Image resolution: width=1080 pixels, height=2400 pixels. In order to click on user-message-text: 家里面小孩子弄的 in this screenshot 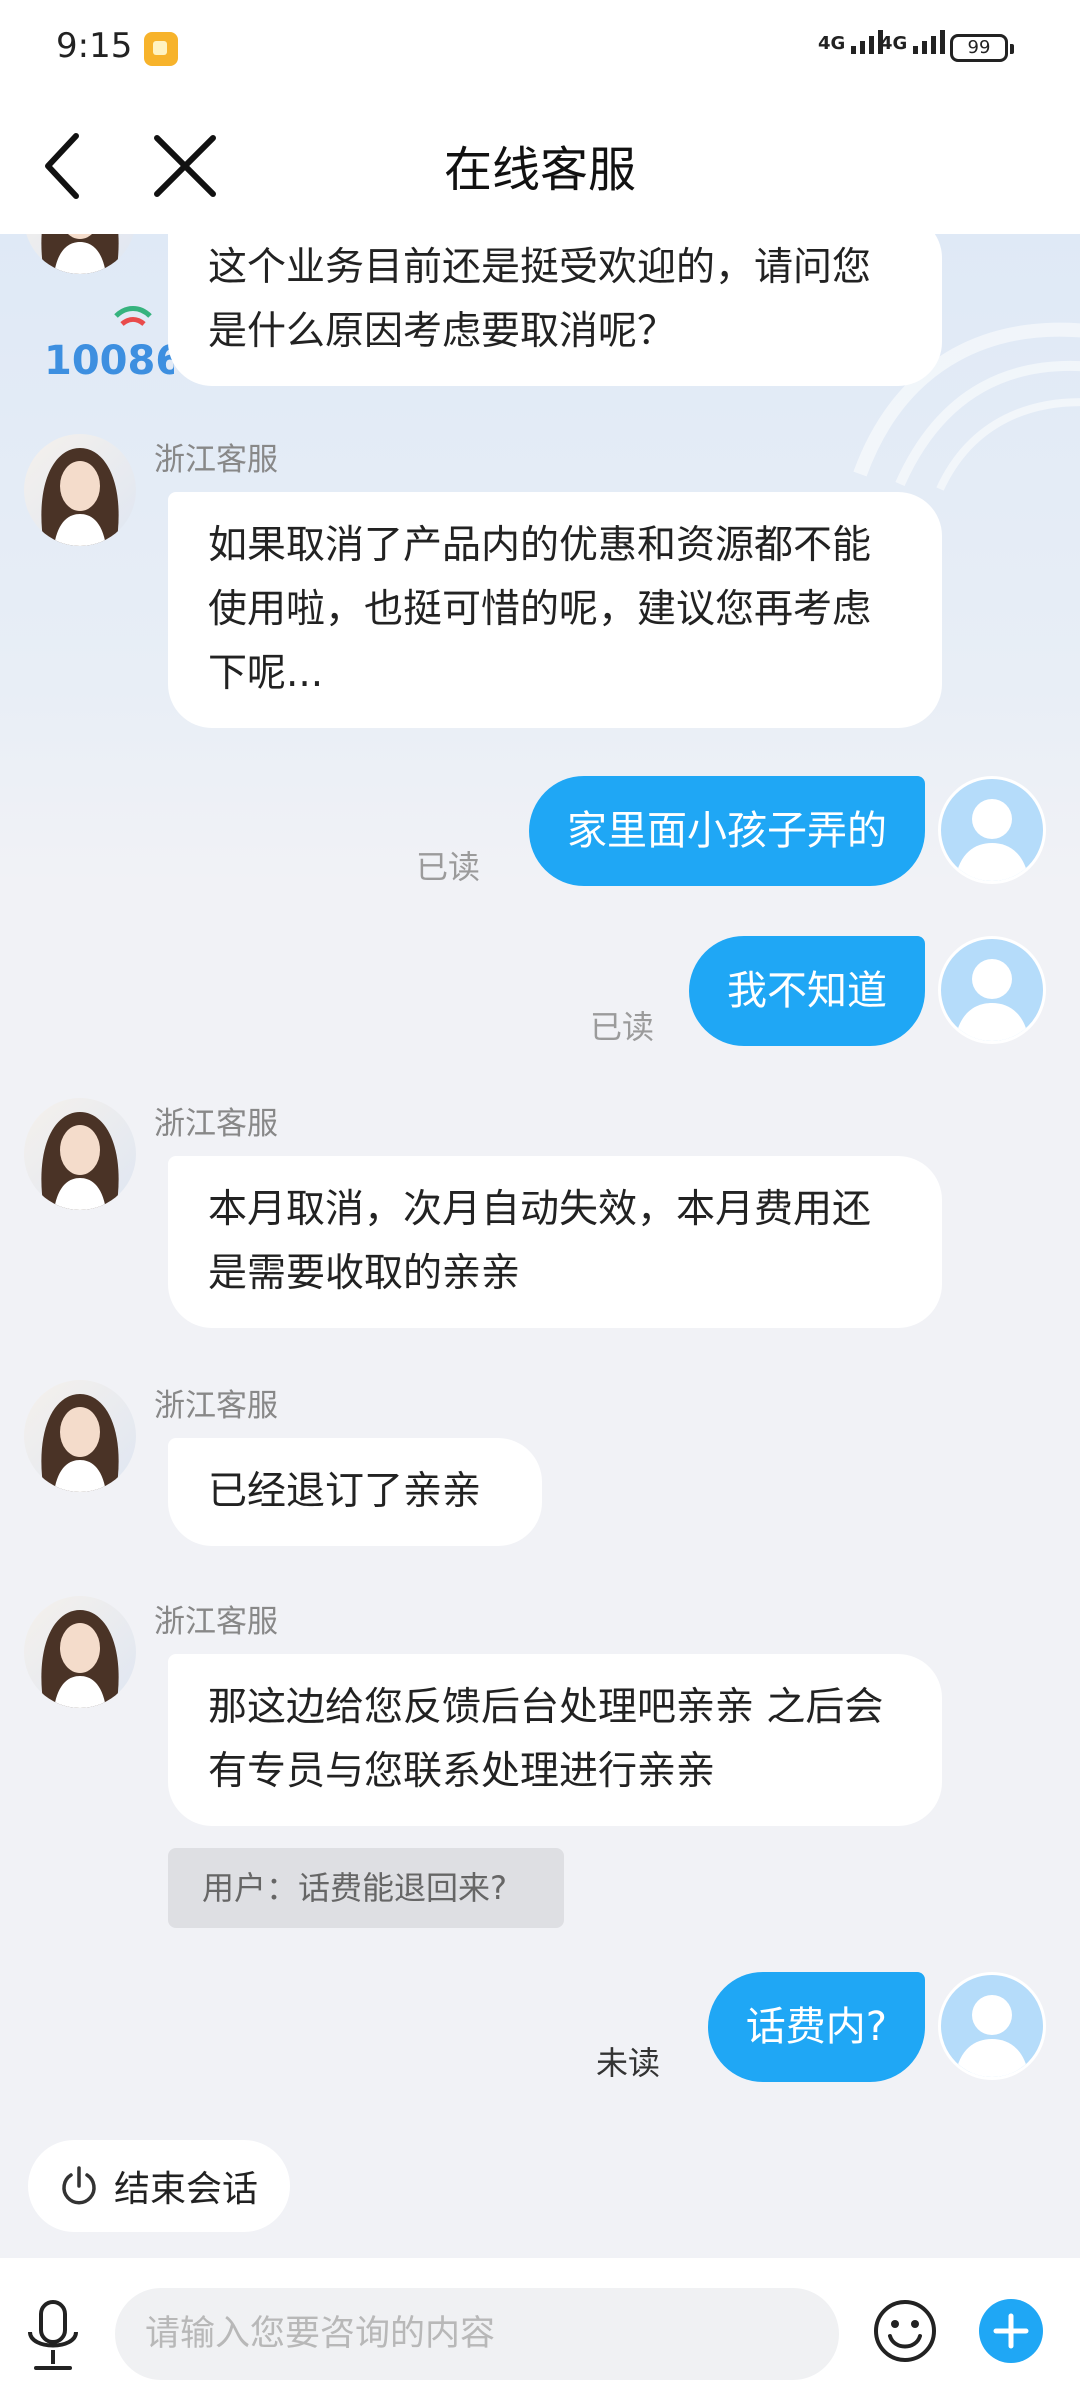, I will do `click(727, 831)`.